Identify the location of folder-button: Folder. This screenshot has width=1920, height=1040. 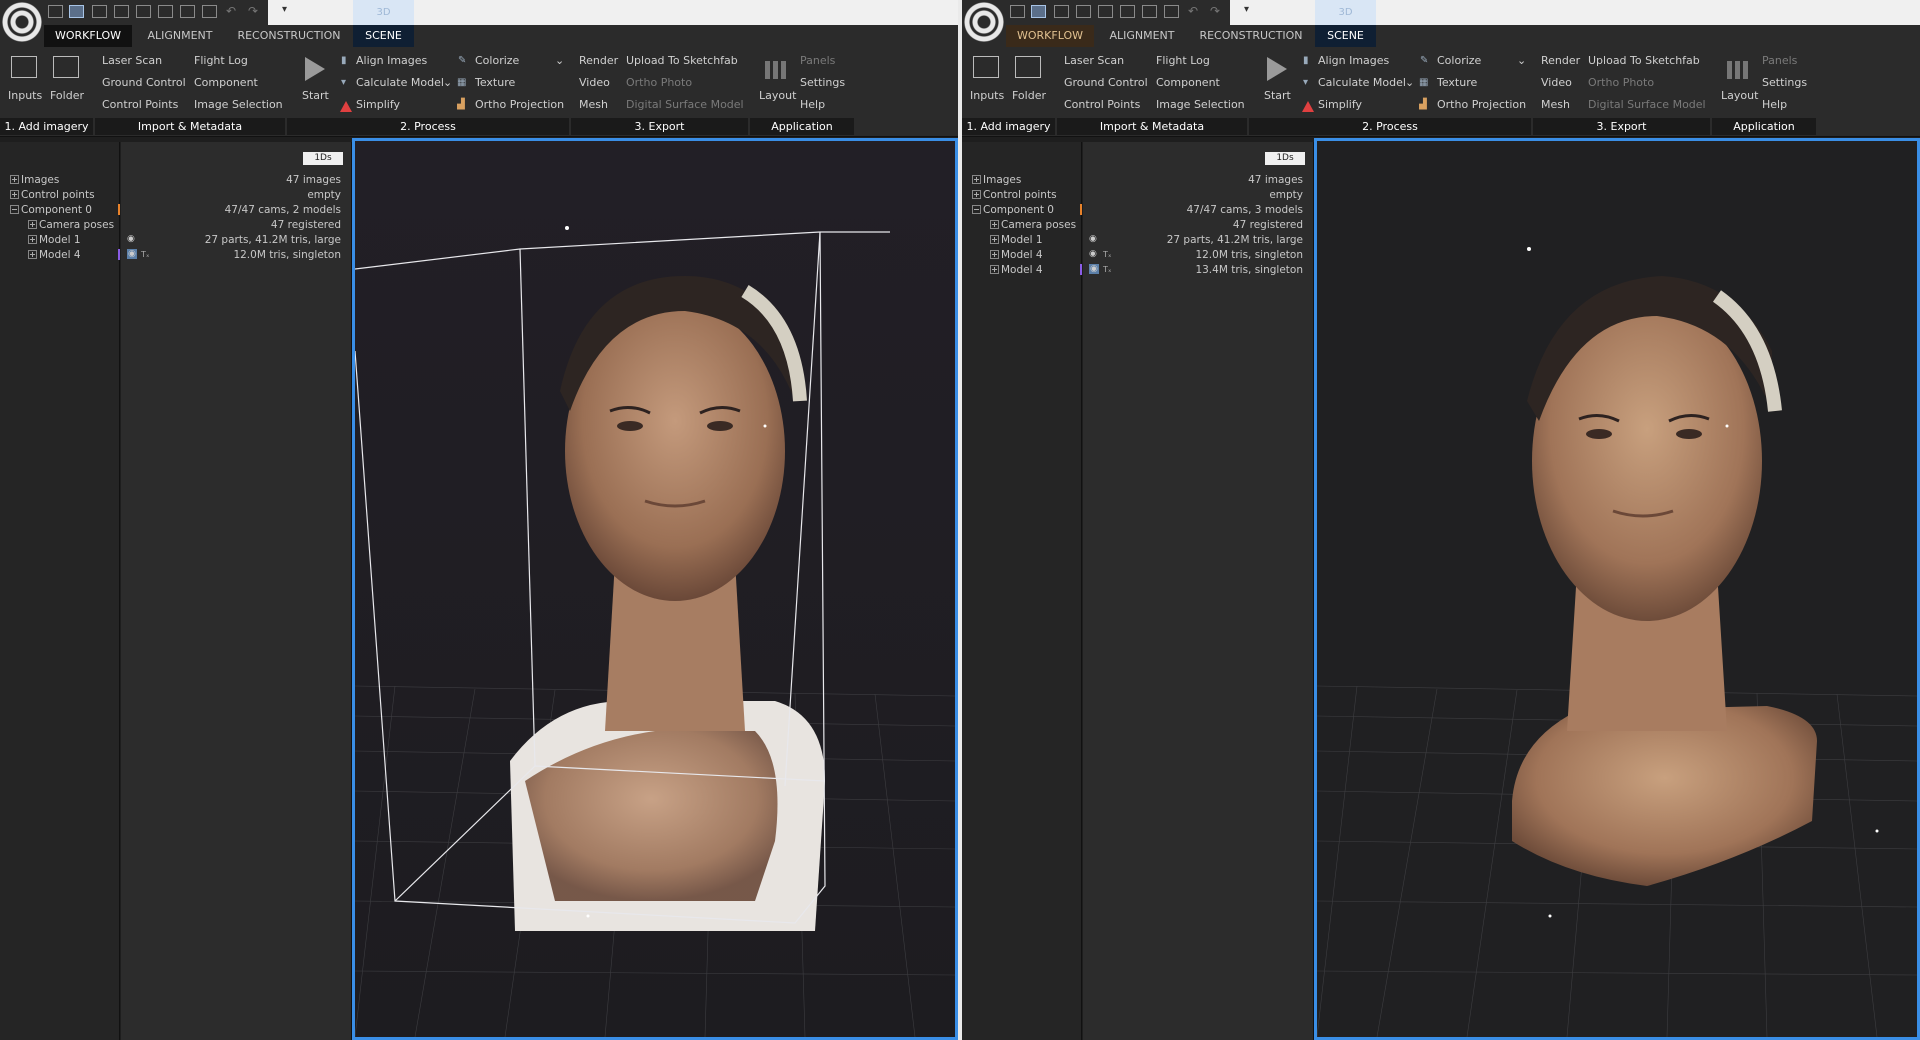
(67, 95).